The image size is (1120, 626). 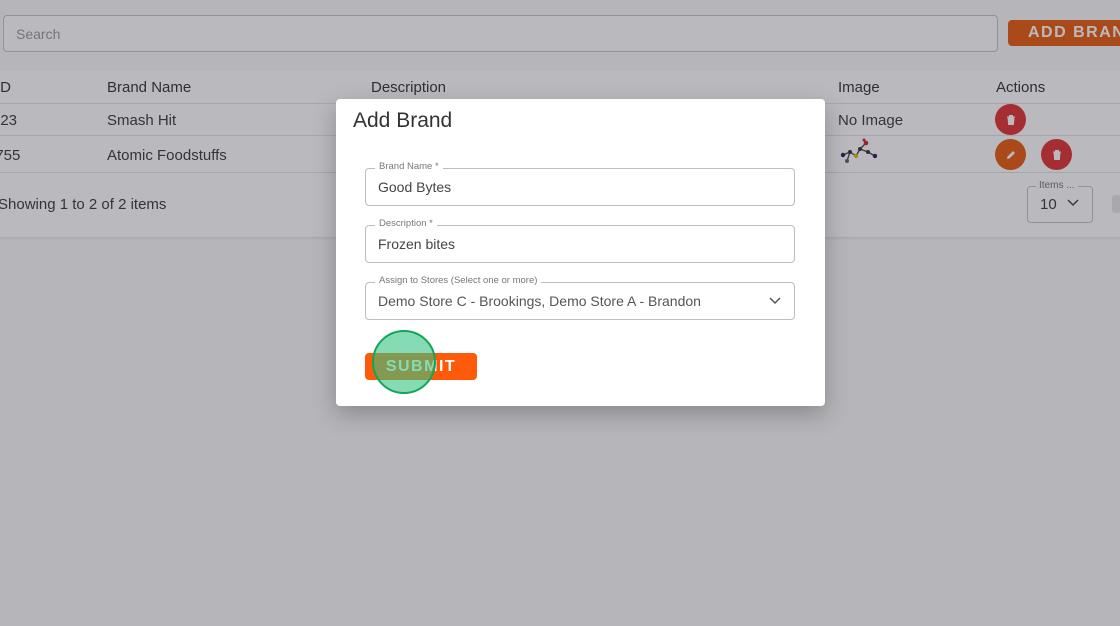 What do you see at coordinates (406, 223) in the screenshot?
I see `description-label: Description *` at bounding box center [406, 223].